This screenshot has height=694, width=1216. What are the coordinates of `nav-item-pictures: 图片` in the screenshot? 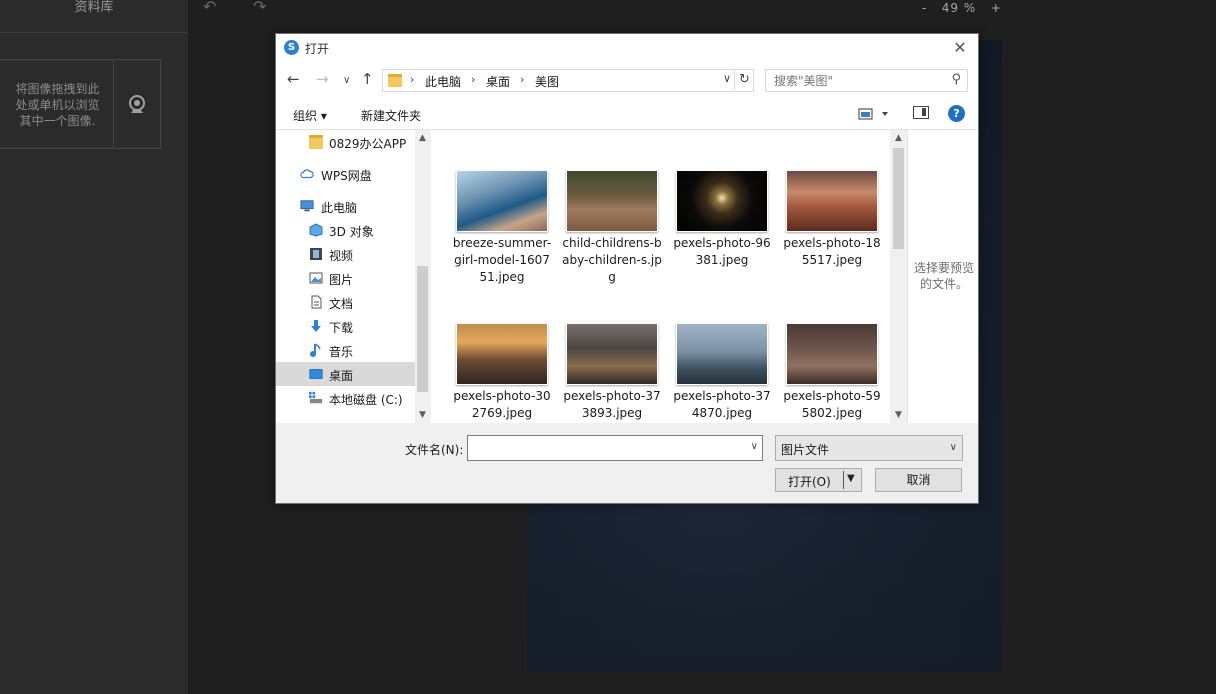 It's located at (345, 278).